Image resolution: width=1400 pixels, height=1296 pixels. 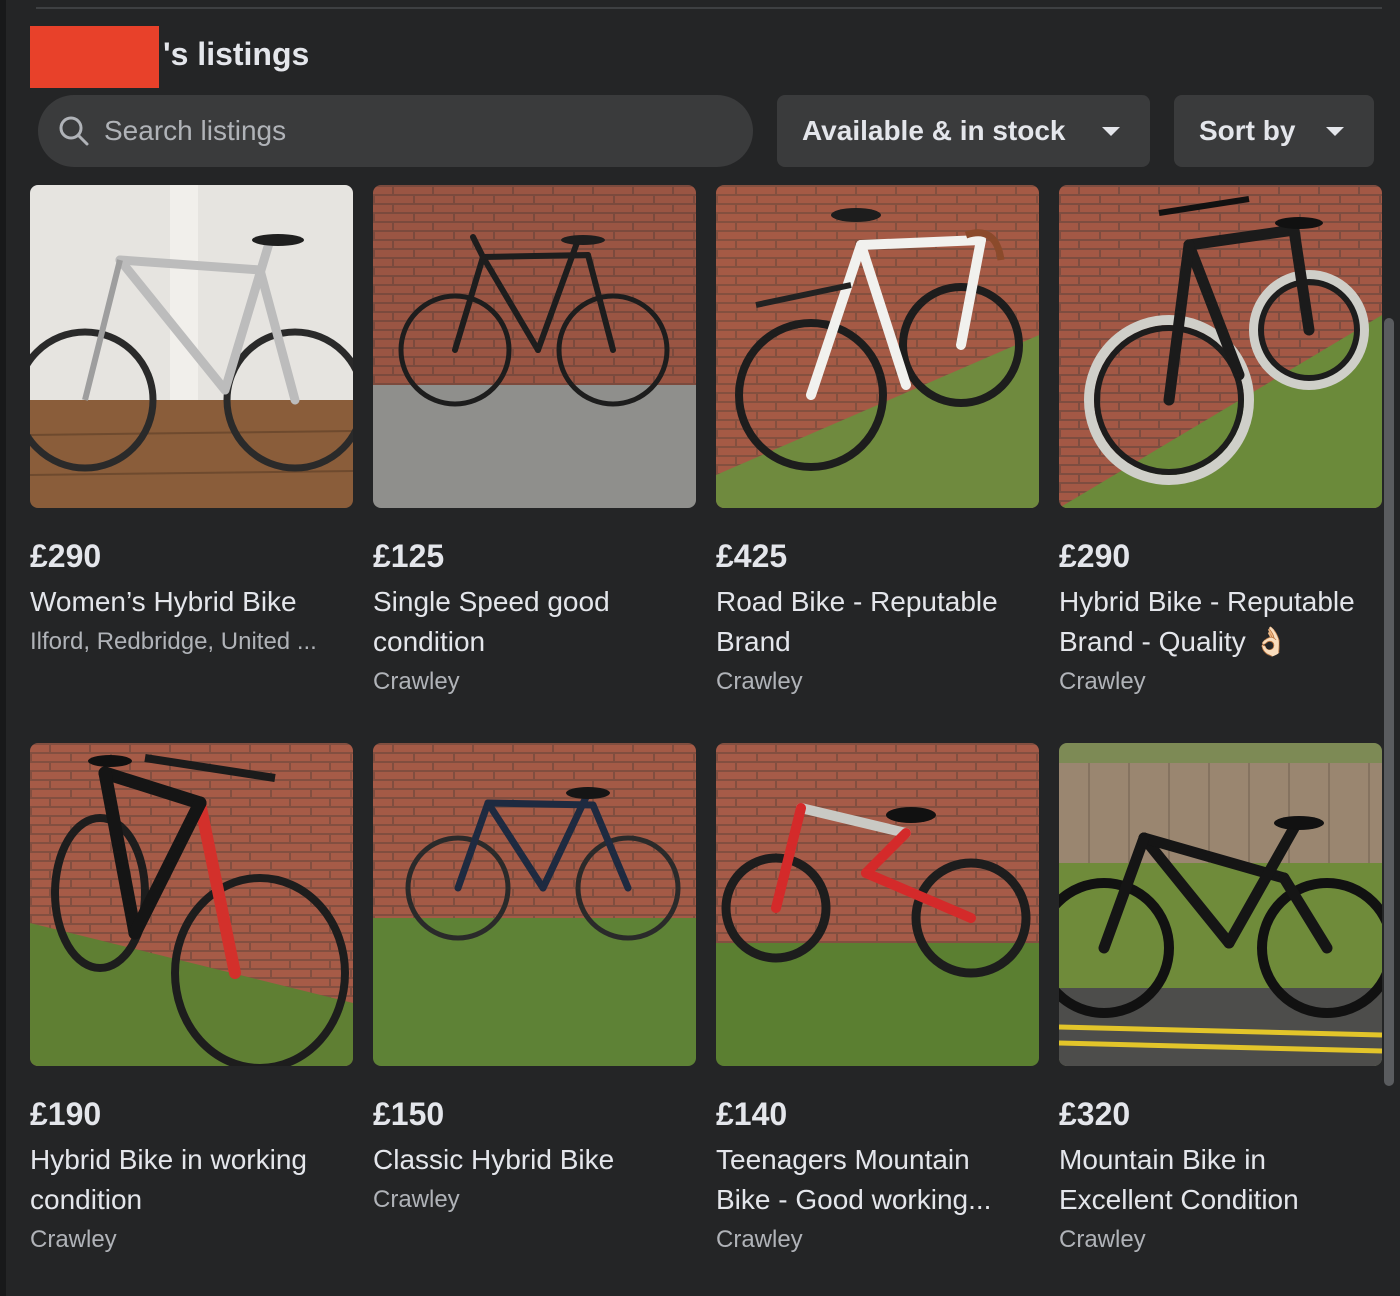 I want to click on listing-price: £140, so click(x=752, y=1114).